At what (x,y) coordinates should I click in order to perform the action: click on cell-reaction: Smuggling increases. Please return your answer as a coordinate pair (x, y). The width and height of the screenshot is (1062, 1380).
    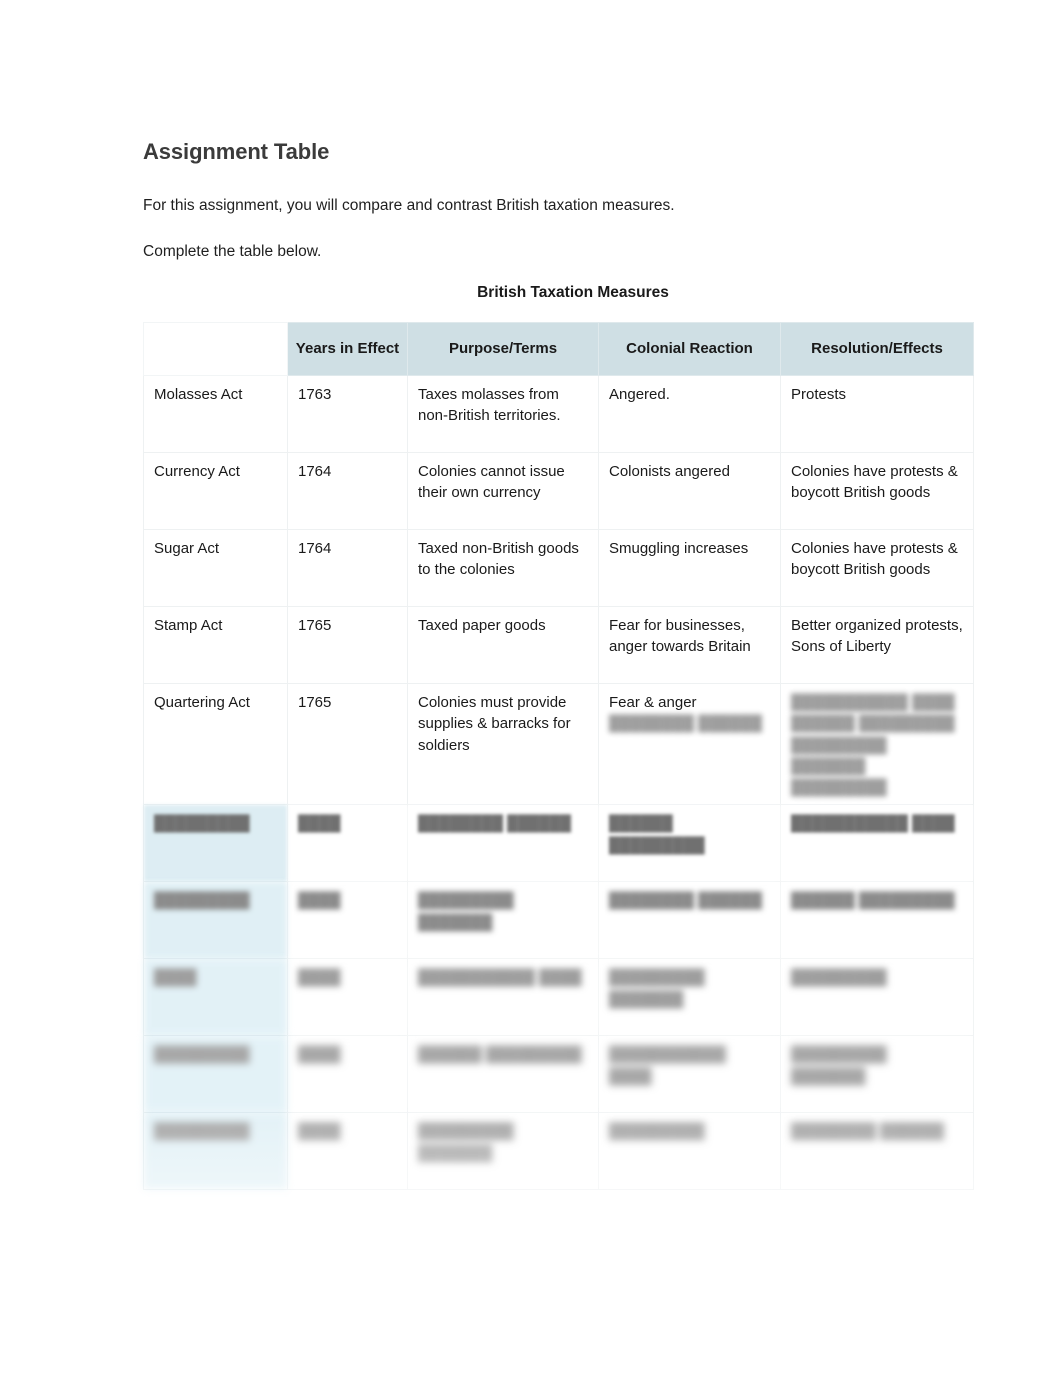
    Looking at the image, I should click on (689, 568).